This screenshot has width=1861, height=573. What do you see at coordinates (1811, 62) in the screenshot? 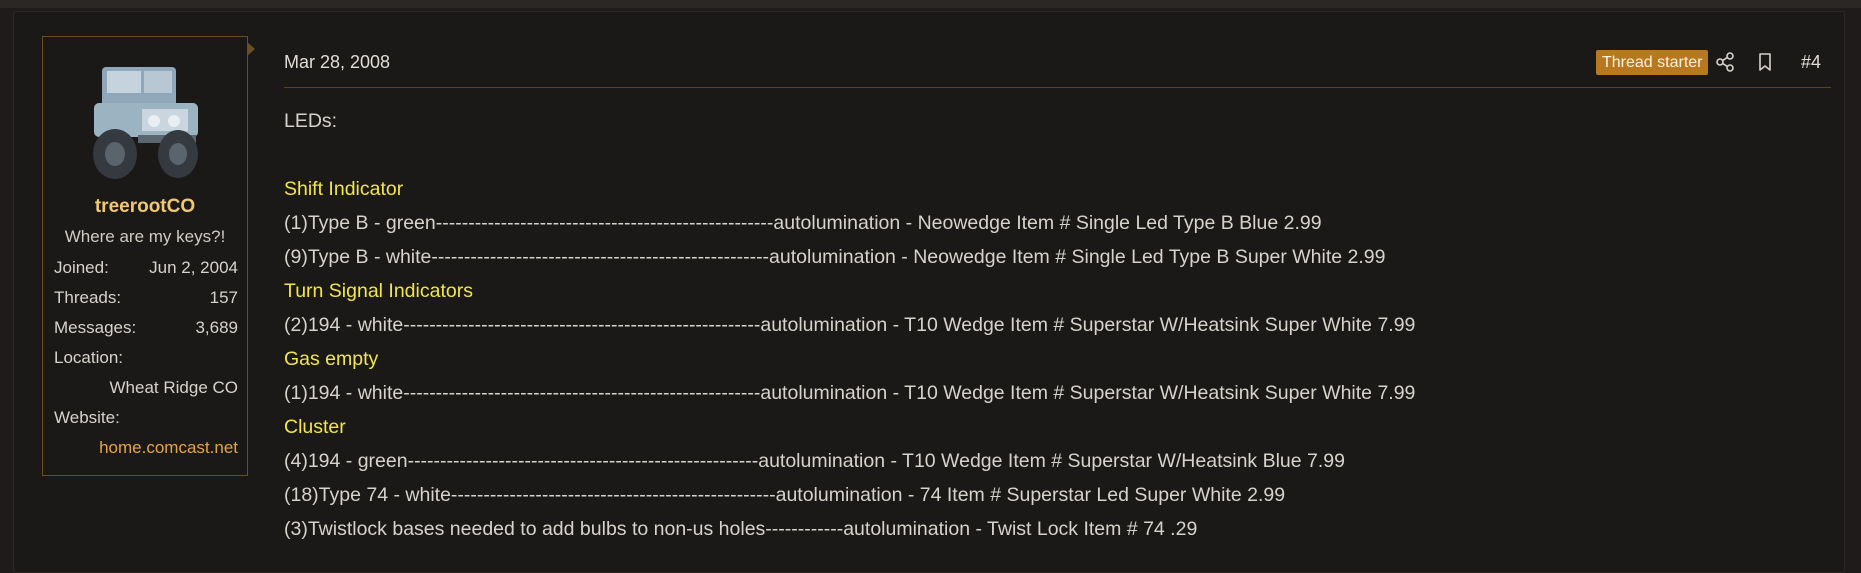
I see `post-number: #4` at bounding box center [1811, 62].